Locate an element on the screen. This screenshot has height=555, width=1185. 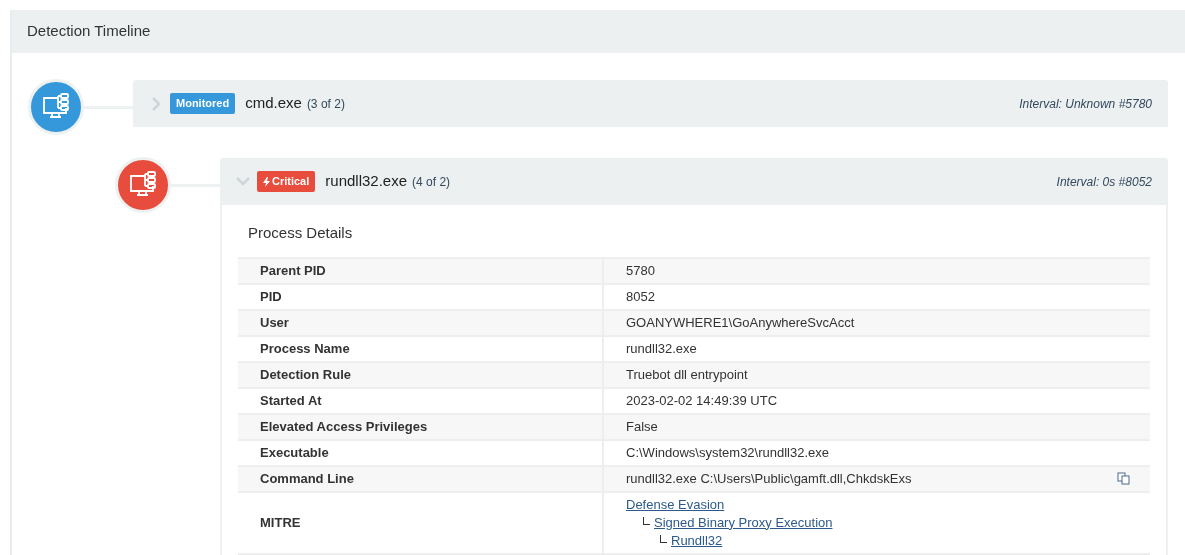
copy-icon is located at coordinates (1123, 478).